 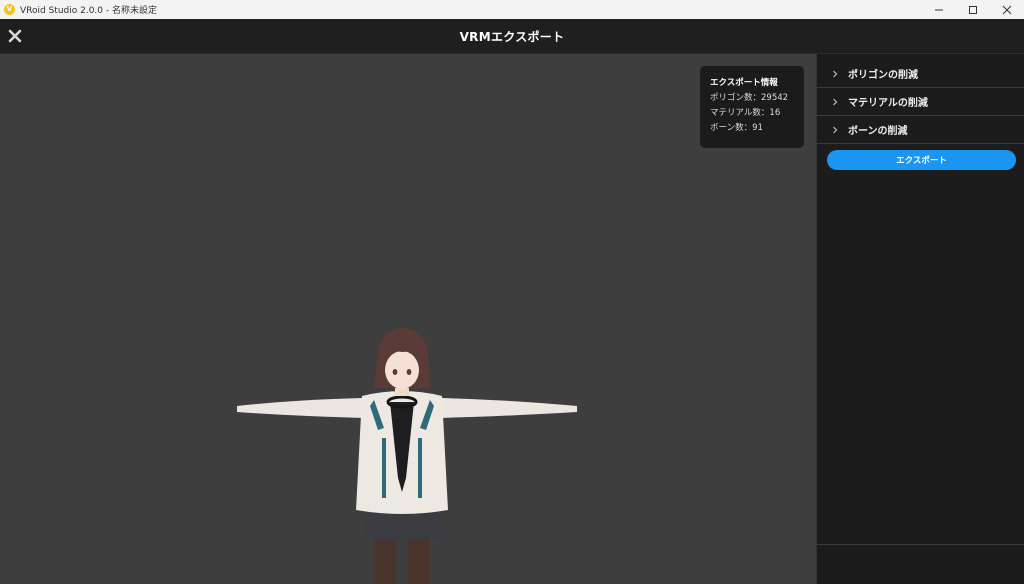 I want to click on minimize-icon, so click(x=939, y=9).